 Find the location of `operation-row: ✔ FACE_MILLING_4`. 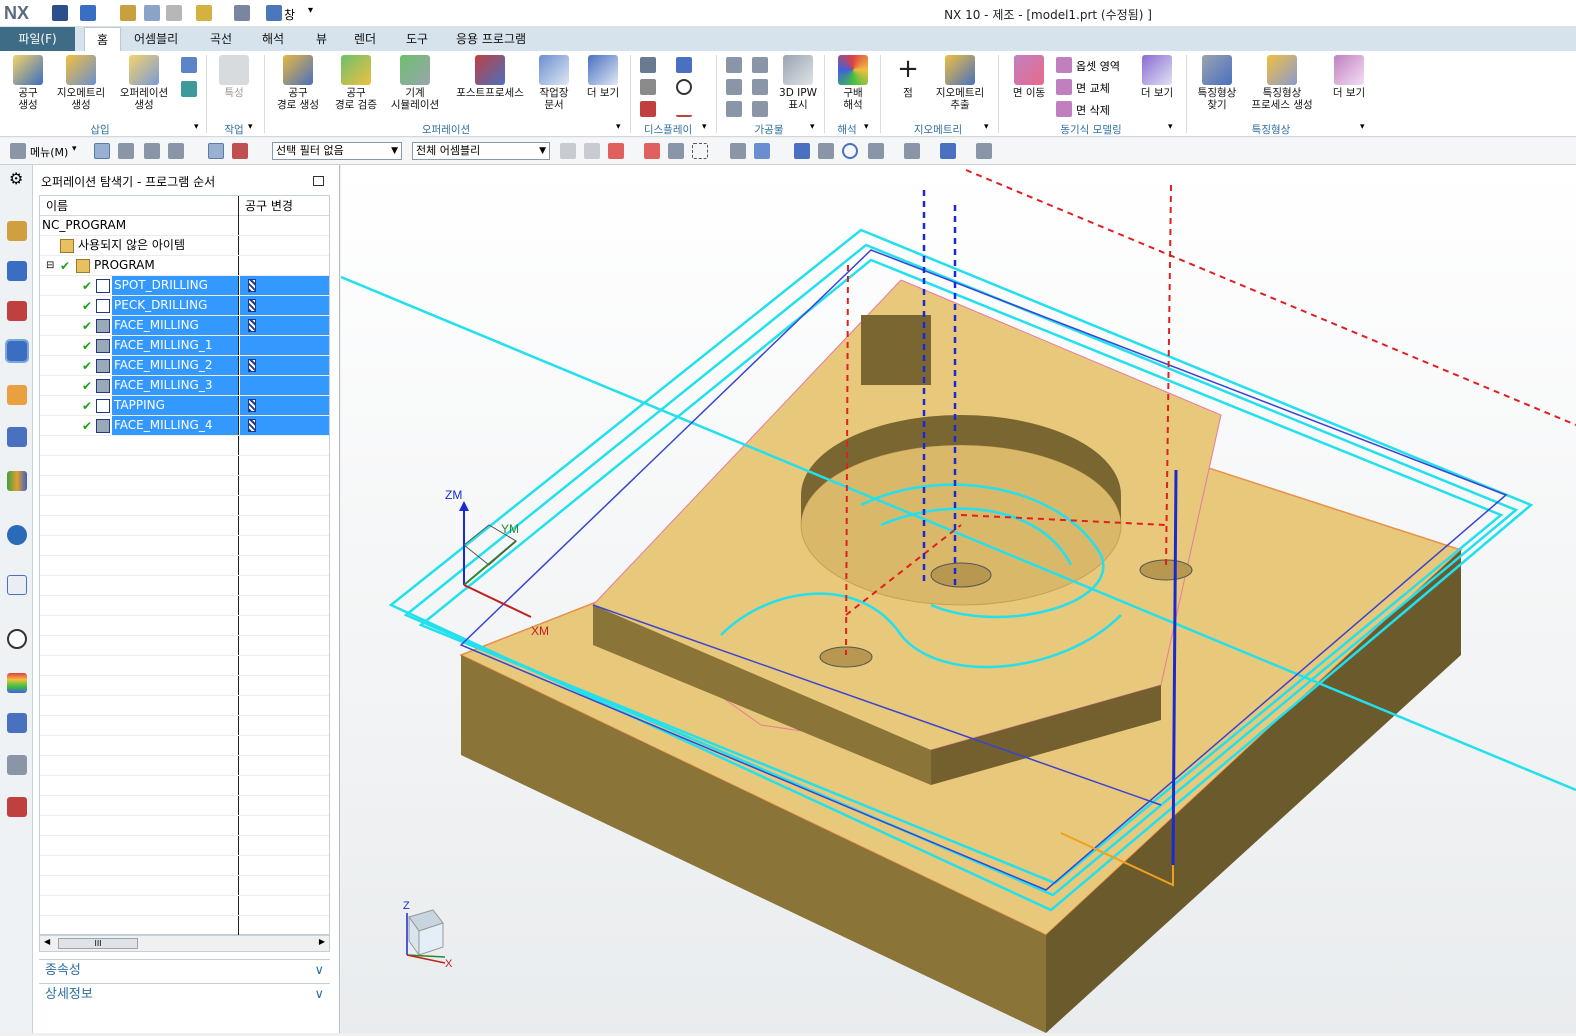

operation-row: ✔ FACE_MILLING_4 is located at coordinates (184, 426).